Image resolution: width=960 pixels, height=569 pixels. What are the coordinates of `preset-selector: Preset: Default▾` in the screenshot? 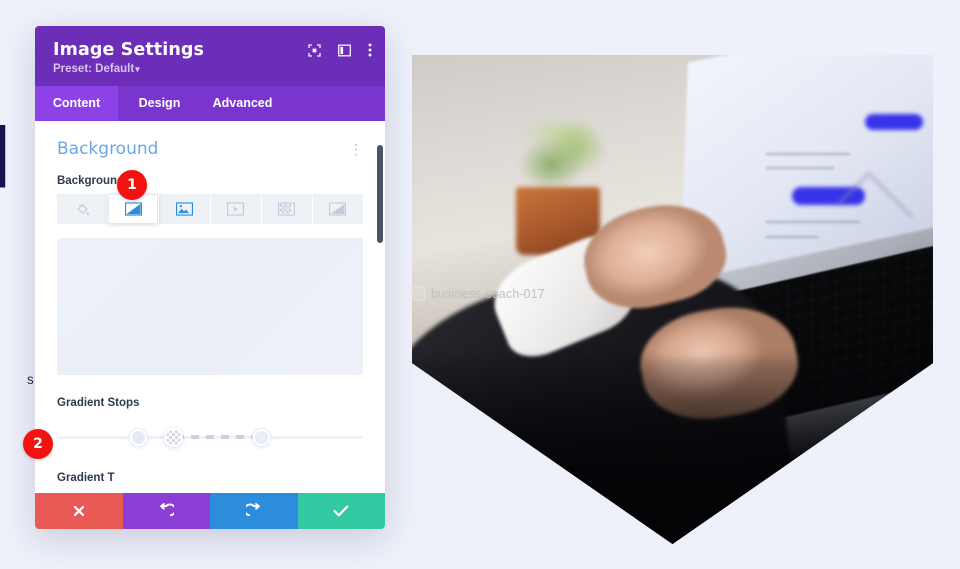 It's located at (211, 69).